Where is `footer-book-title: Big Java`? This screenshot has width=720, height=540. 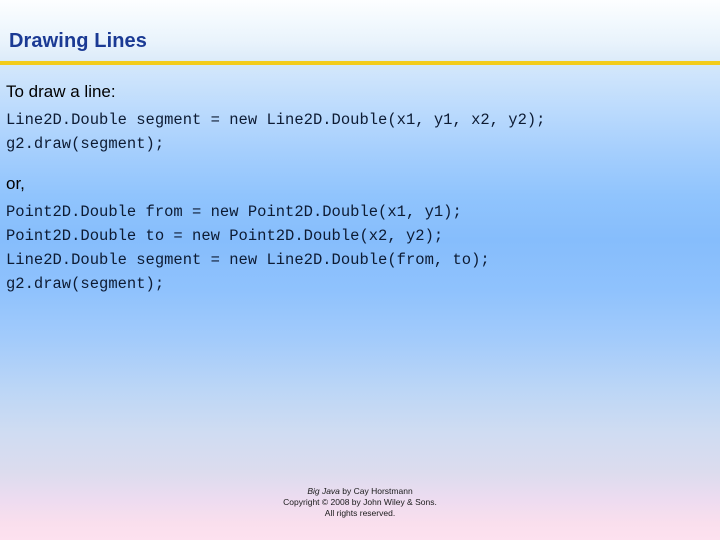 footer-book-title: Big Java is located at coordinates (323, 491).